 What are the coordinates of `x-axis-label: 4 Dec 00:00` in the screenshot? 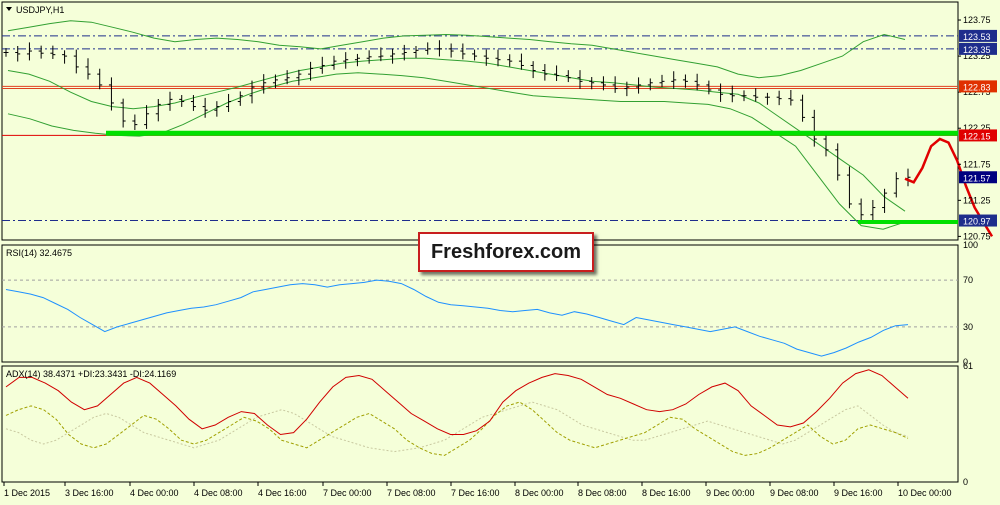 It's located at (154, 493).